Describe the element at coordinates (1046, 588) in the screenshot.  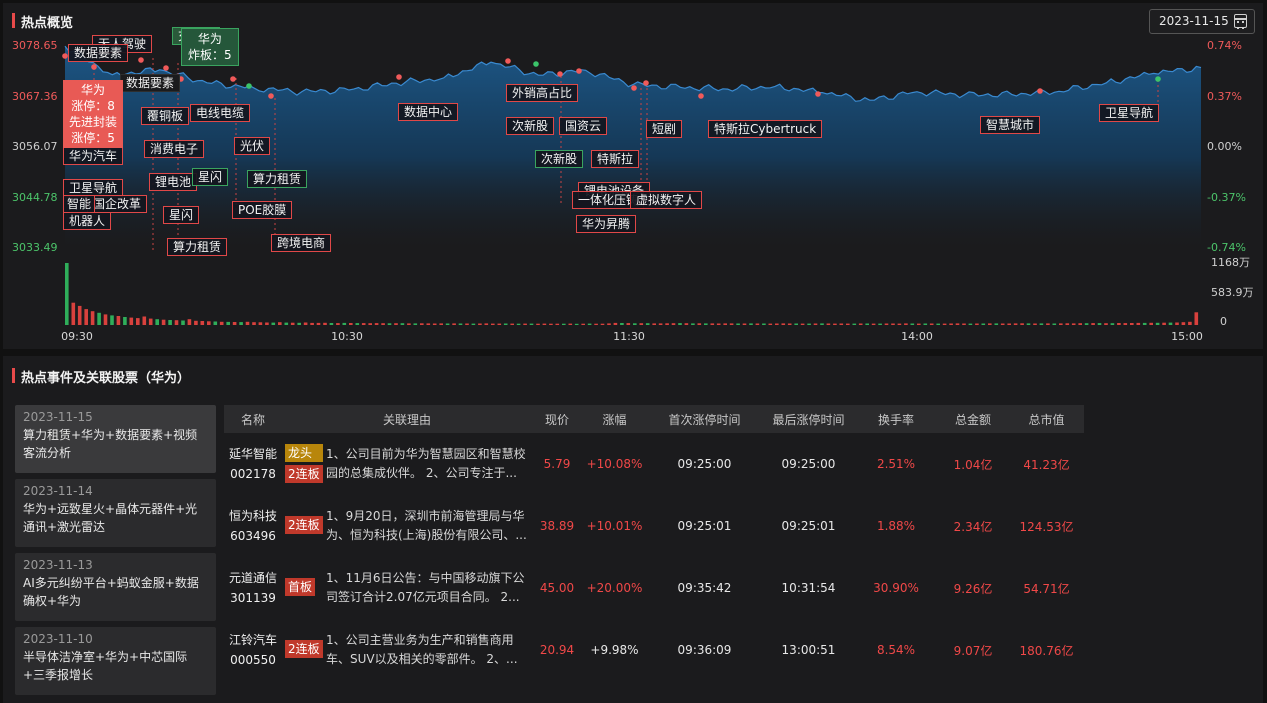
I see `market-cap: 54.71亿` at that location.